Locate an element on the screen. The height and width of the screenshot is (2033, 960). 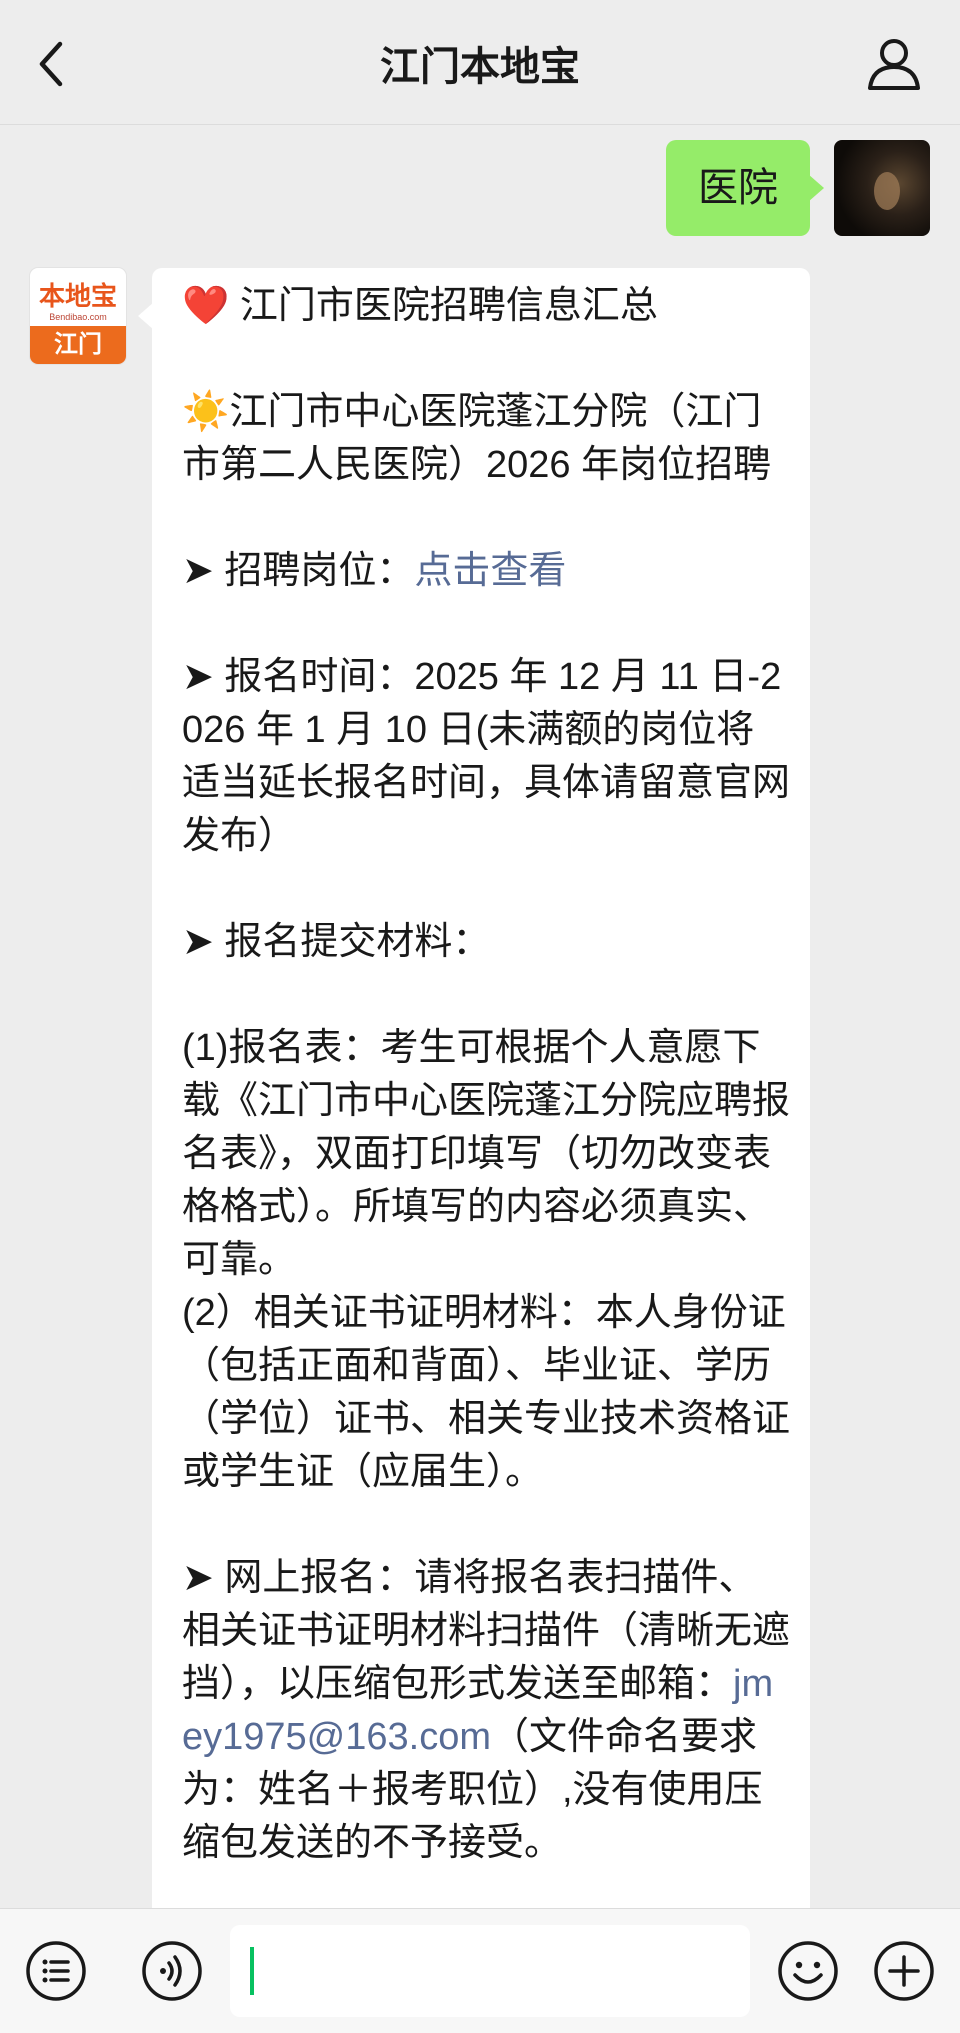
voice-icon is located at coordinates (172, 1971).